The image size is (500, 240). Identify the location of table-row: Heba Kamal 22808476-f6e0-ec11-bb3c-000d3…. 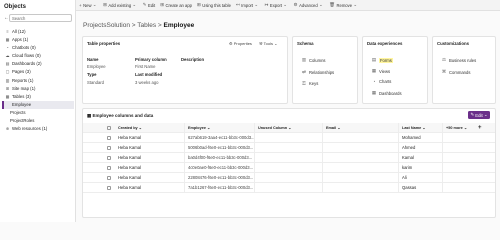
(289, 178).